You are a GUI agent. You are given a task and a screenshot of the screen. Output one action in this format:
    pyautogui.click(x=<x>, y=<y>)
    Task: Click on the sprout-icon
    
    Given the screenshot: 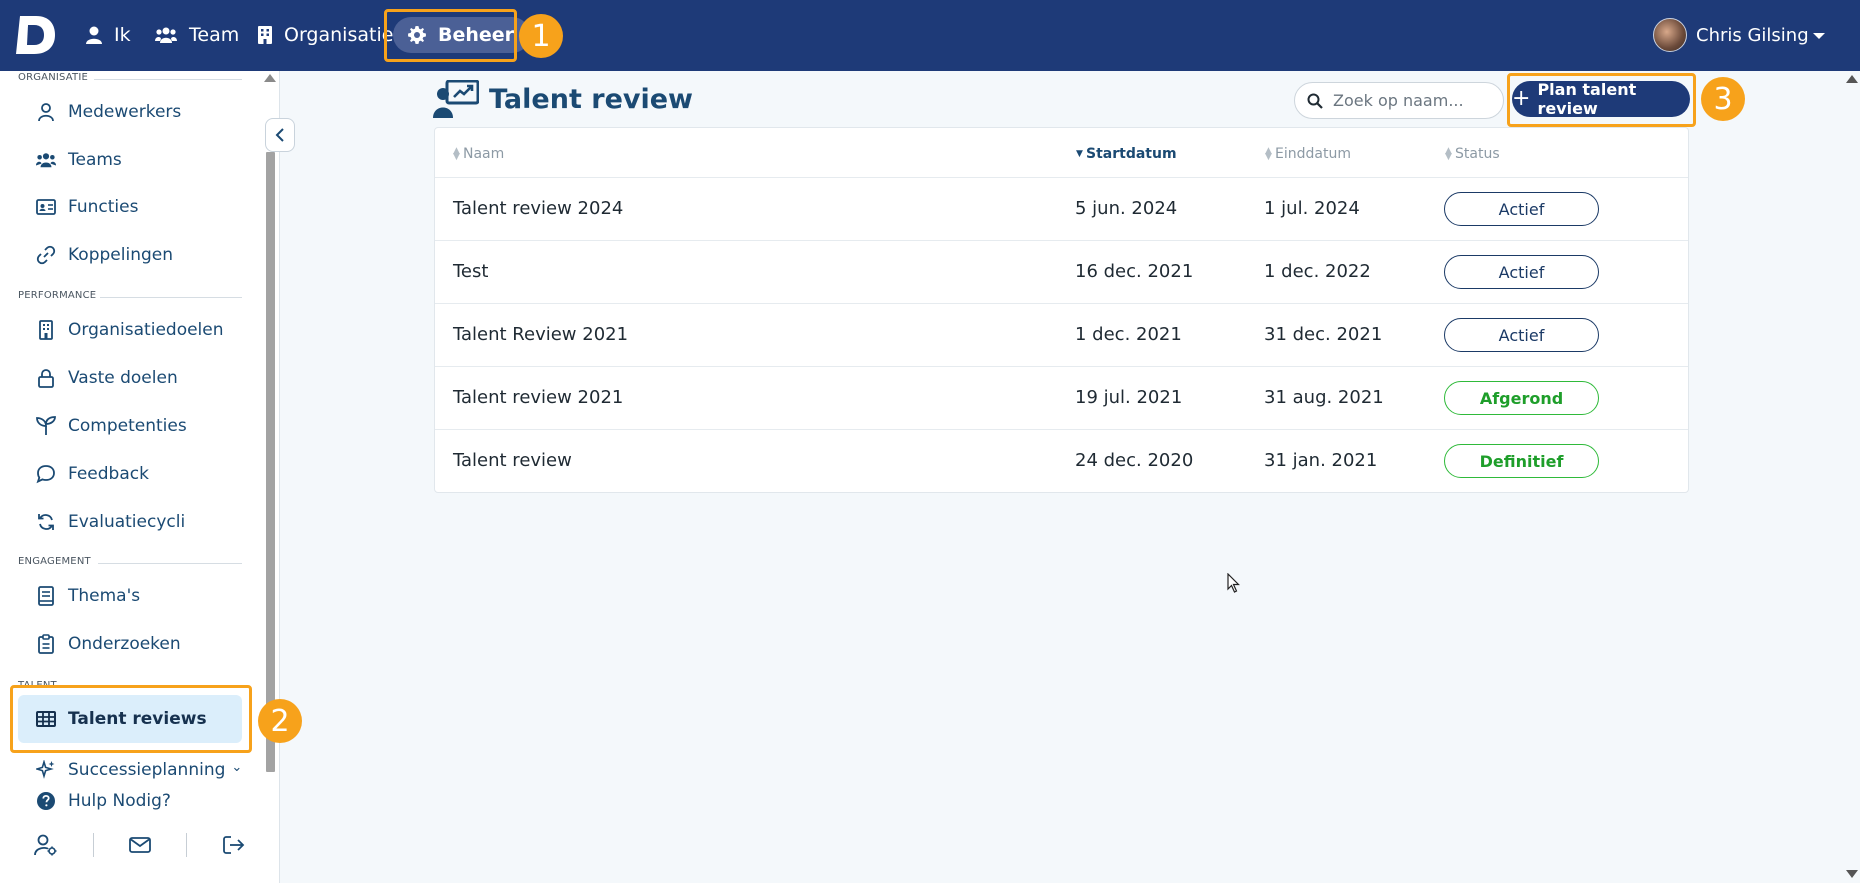 What is the action you would take?
    pyautogui.click(x=46, y=425)
    